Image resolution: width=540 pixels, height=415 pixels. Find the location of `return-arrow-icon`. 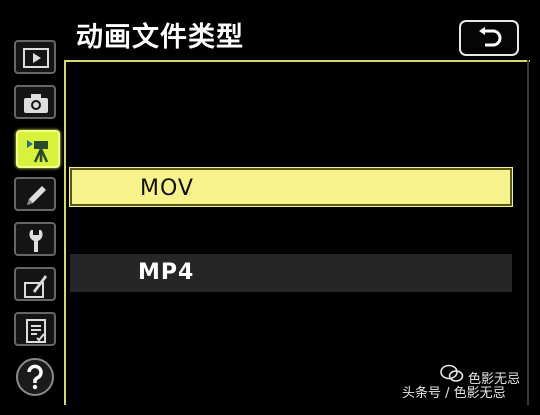

return-arrow-icon is located at coordinates (490, 37).